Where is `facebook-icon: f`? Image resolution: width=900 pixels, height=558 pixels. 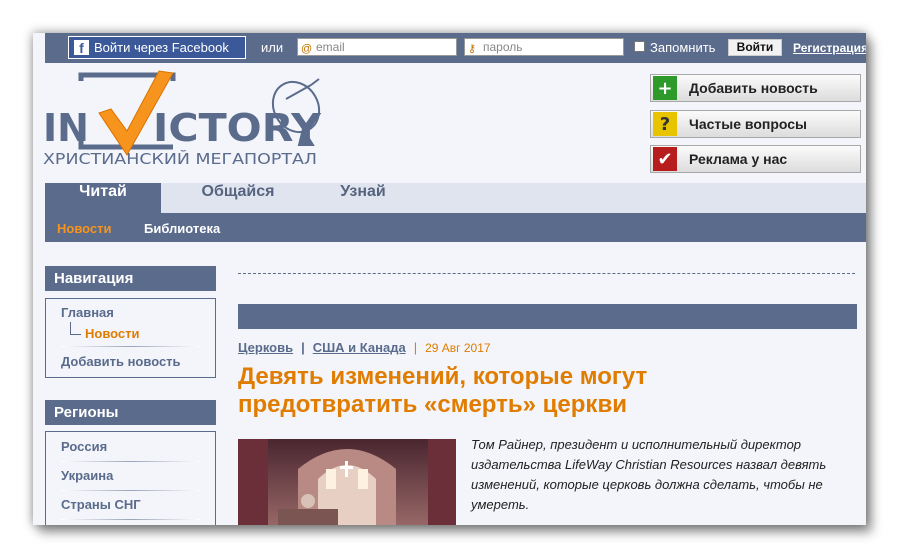
facebook-icon: f is located at coordinates (81, 47).